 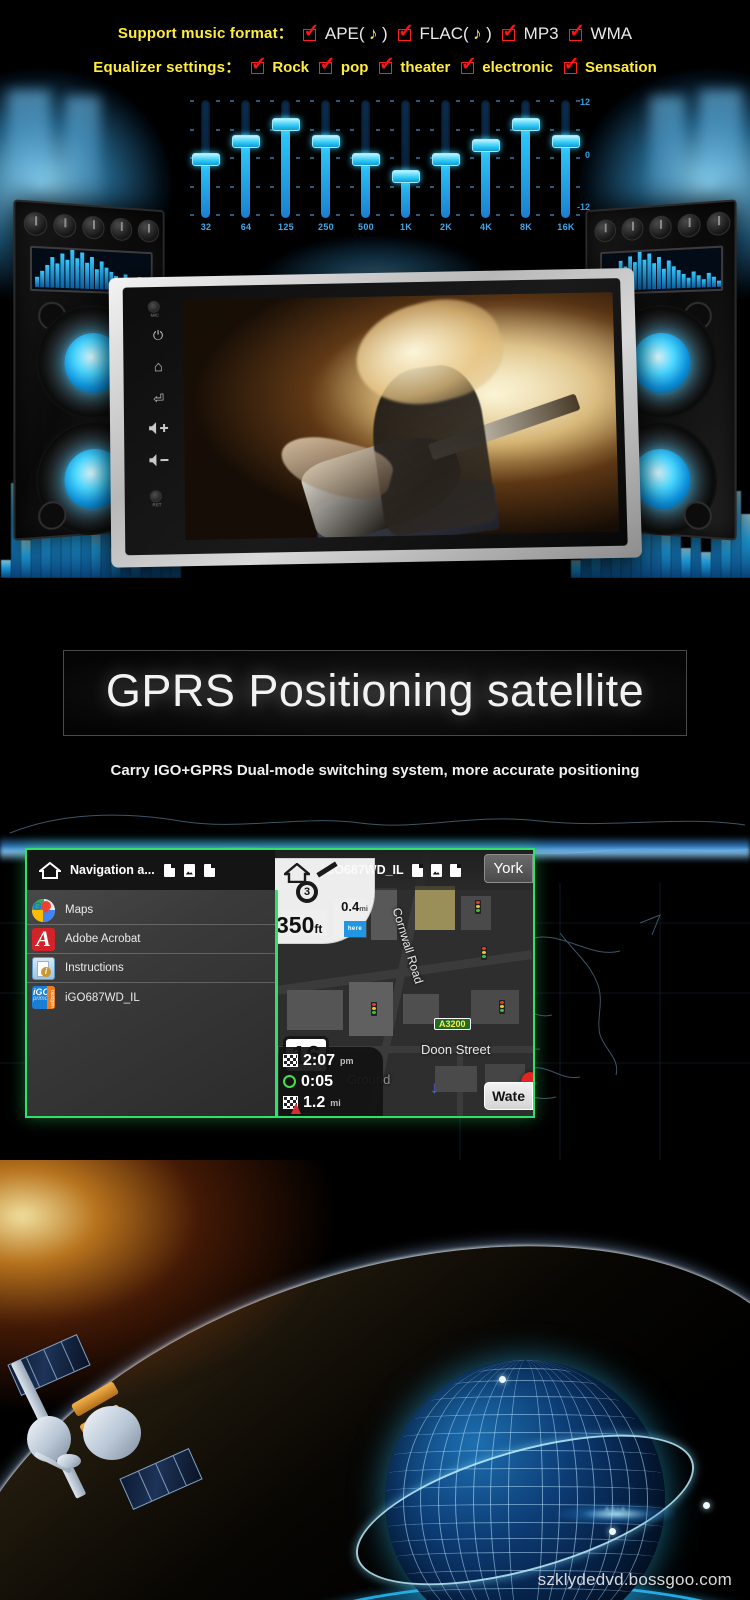 I want to click on checkbox-flac: ✓, so click(x=406, y=32).